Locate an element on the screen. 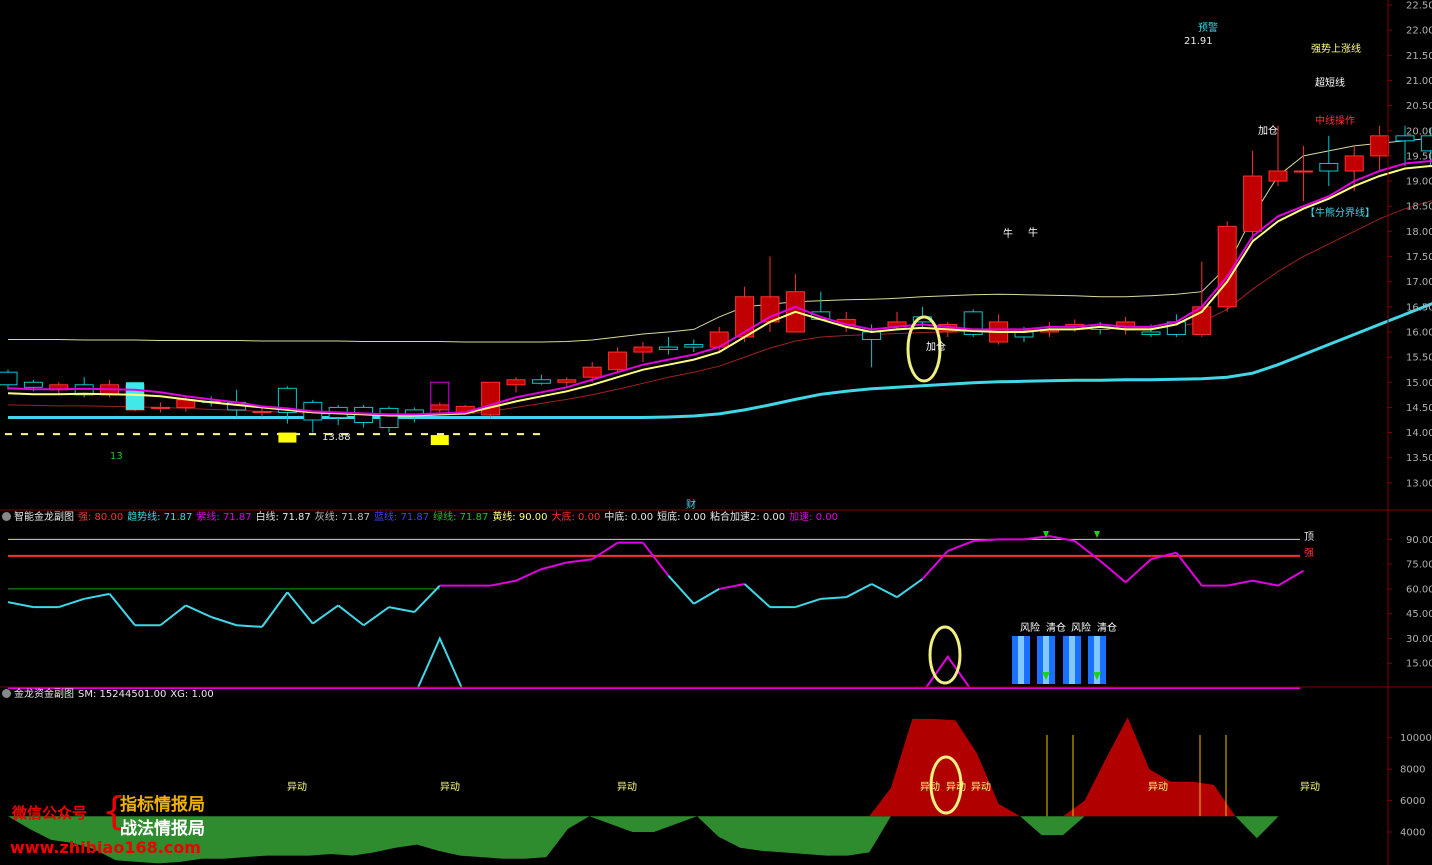  y-tick-label: 18.50 is located at coordinates (1419, 207).